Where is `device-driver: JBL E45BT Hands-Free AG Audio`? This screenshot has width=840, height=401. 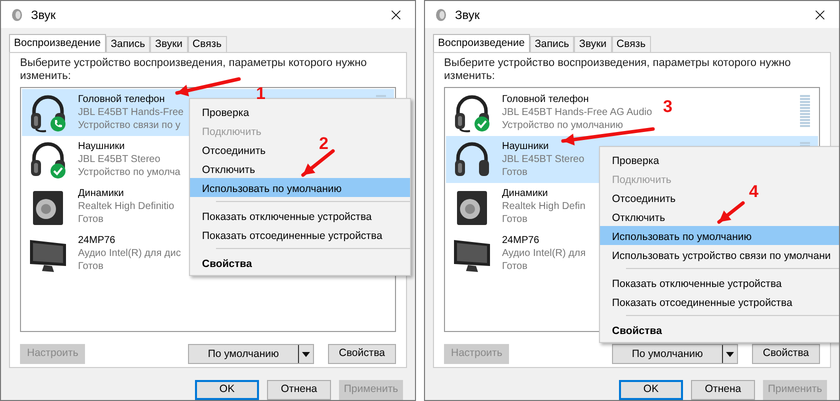 device-driver: JBL E45BT Hands-Free AG Audio is located at coordinates (577, 112).